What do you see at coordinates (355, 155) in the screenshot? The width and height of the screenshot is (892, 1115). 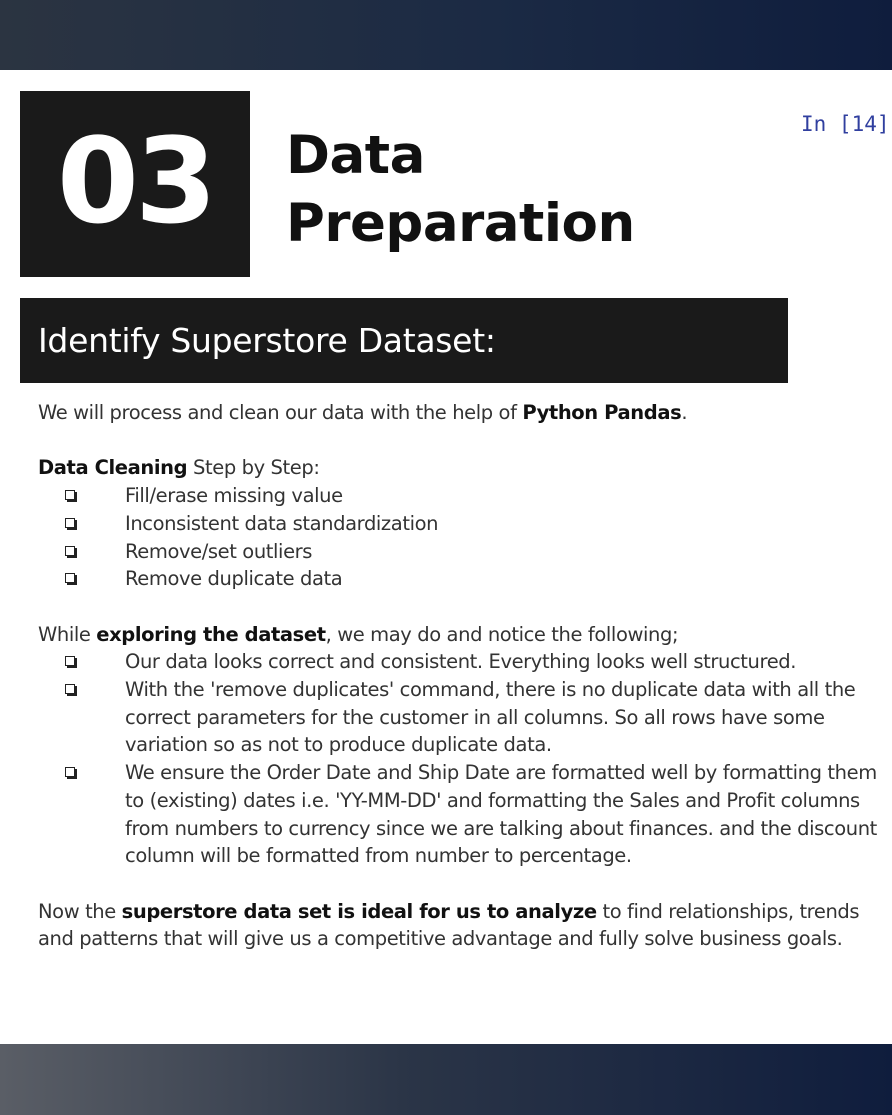 I see `page-title-line-1: Data` at bounding box center [355, 155].